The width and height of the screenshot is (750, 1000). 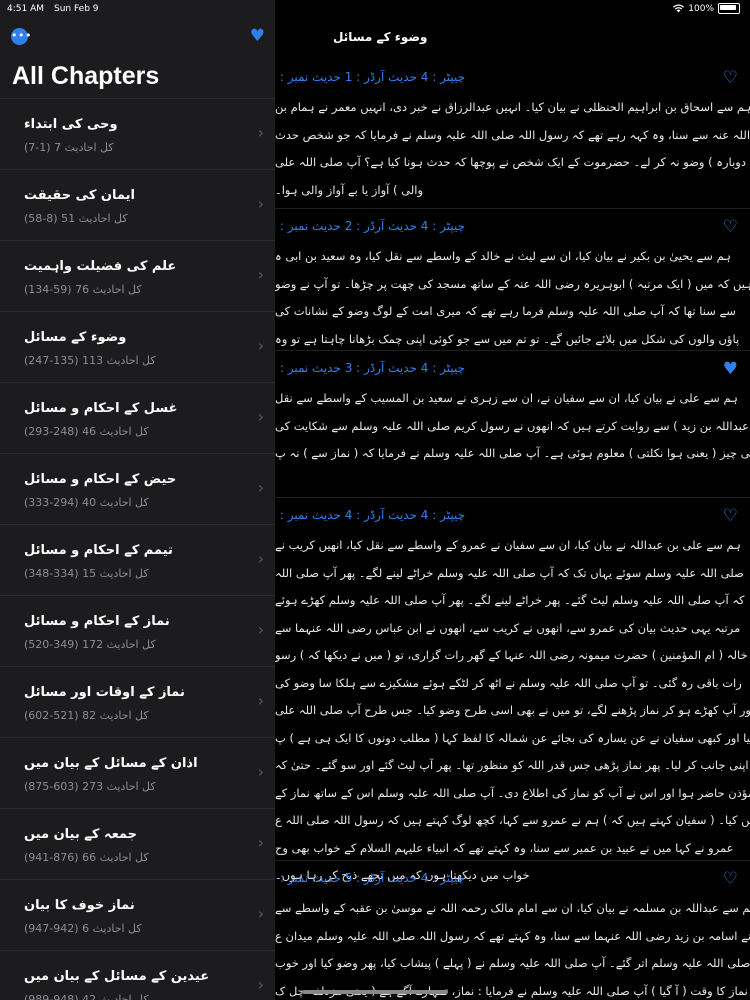 What do you see at coordinates (25, 9) in the screenshot?
I see `status-time: 4:51 AM` at bounding box center [25, 9].